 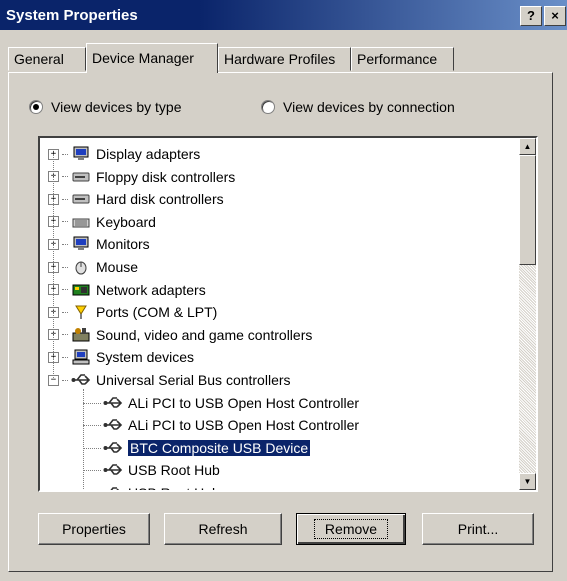 What do you see at coordinates (555, 16) in the screenshot?
I see `close-button: ×` at bounding box center [555, 16].